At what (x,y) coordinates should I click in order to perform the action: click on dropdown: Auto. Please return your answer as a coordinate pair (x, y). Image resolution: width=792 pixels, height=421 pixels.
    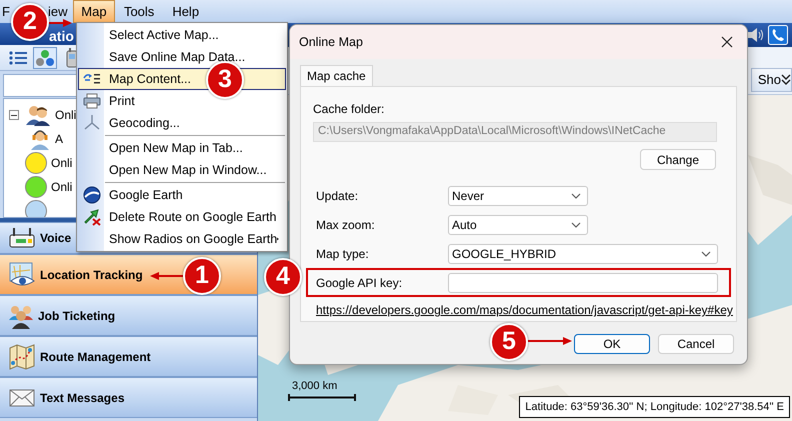
    Looking at the image, I should click on (518, 224).